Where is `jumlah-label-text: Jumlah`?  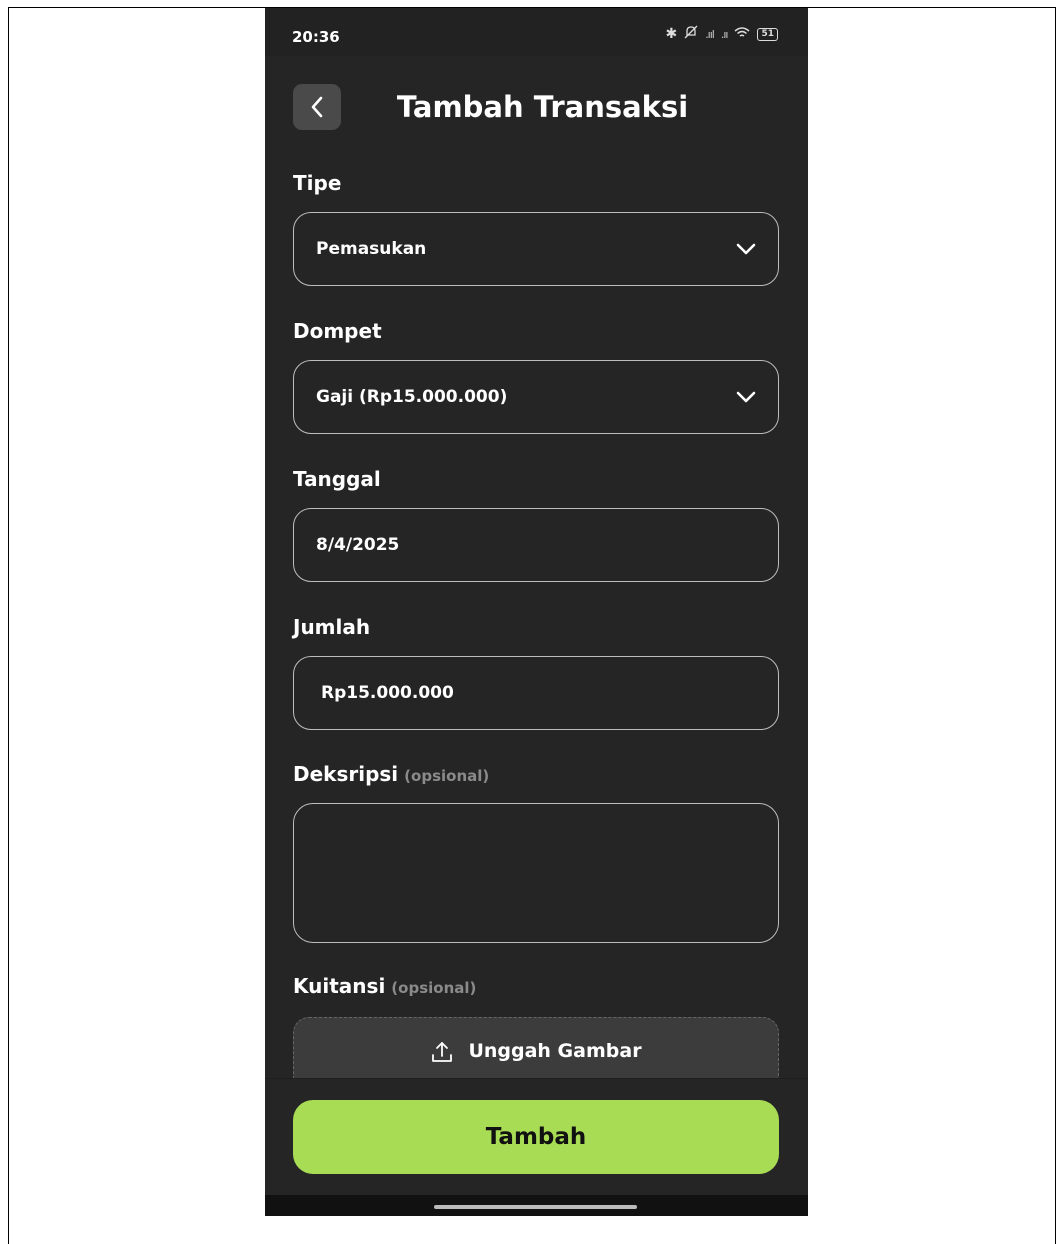 jumlah-label-text: Jumlah is located at coordinates (332, 627).